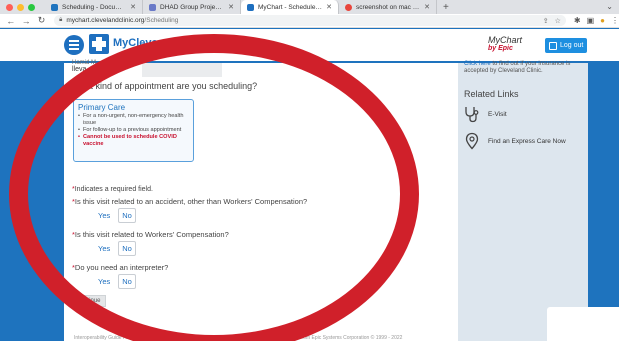  Describe the element at coordinates (388, 7) in the screenshot. I see `browser-tab-3: screenshot on mac - Google ✕` at that location.